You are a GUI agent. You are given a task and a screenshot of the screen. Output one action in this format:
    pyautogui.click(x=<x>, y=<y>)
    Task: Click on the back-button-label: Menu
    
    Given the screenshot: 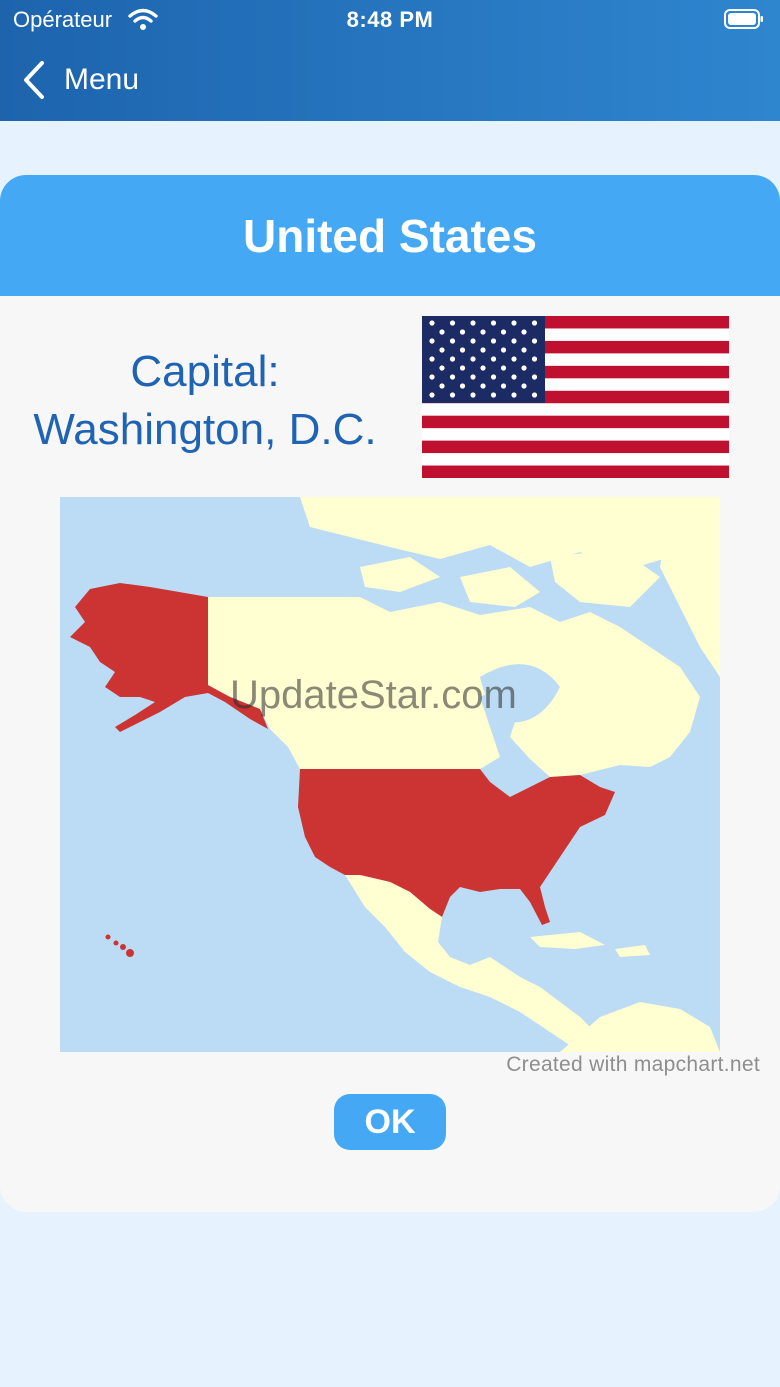 What is the action you would take?
    pyautogui.click(x=102, y=79)
    